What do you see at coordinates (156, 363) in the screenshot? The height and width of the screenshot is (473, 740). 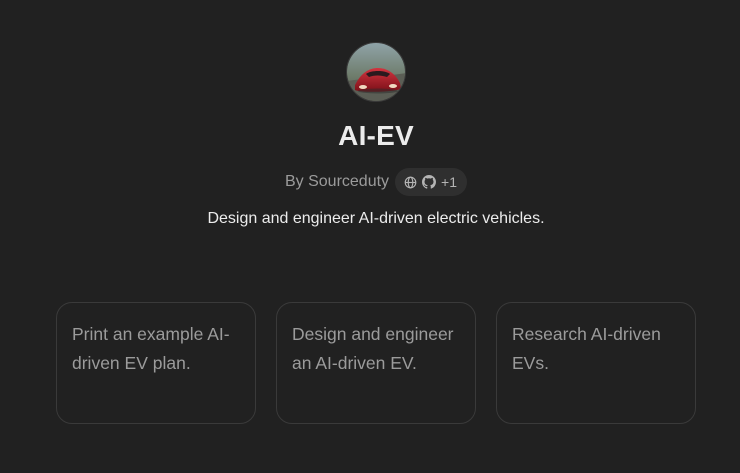 I see `conversation-starter-card: Print an example AI-driven EV plan.` at bounding box center [156, 363].